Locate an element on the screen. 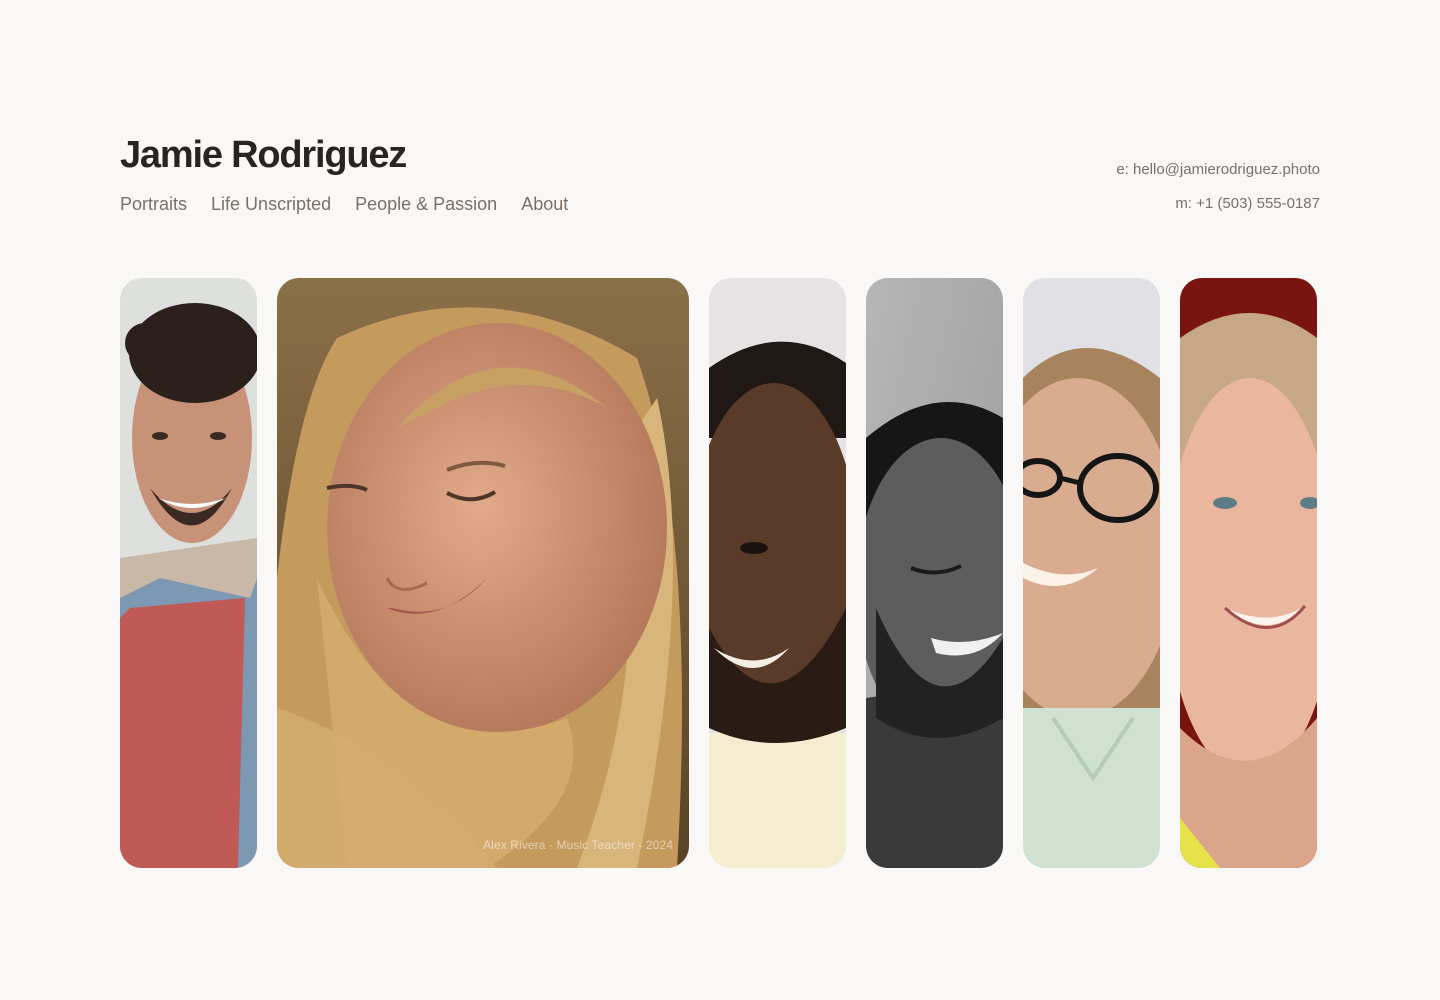 Image resolution: width=1440 pixels, height=1000 pixels. contact-phone: m: +1 (503) 555-0187 is located at coordinates (1218, 204).